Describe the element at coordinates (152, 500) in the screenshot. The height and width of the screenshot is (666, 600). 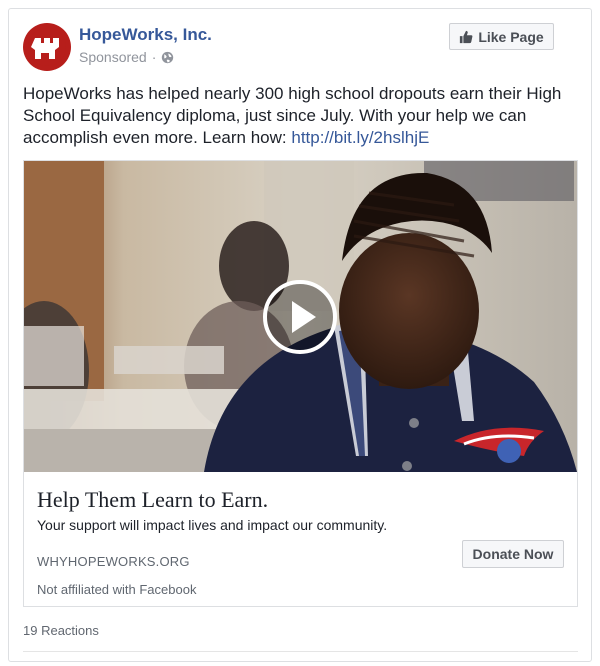
I see `ad-headline: Help Them Learn to Earn.` at that location.